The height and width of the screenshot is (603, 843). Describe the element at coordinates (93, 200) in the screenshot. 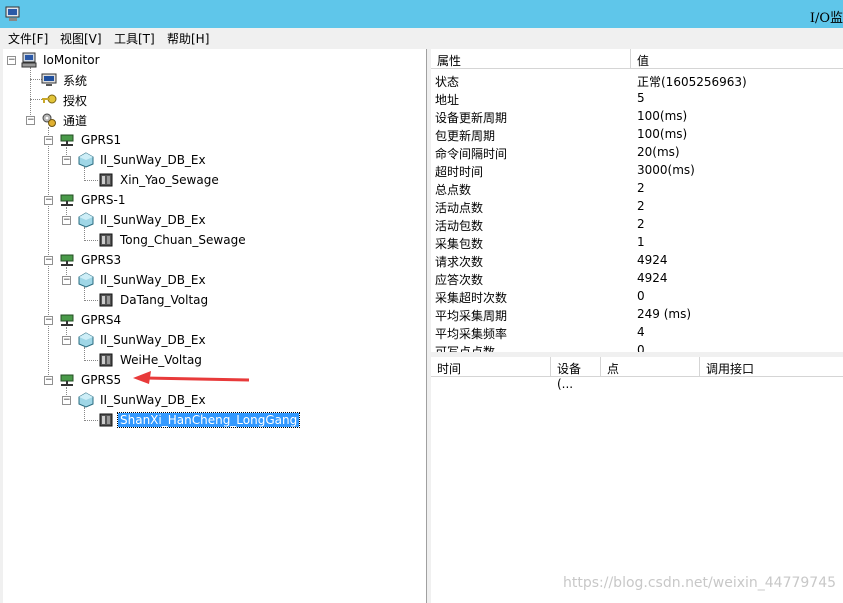

I see `tree-node-gprs: GPRS-1` at that location.